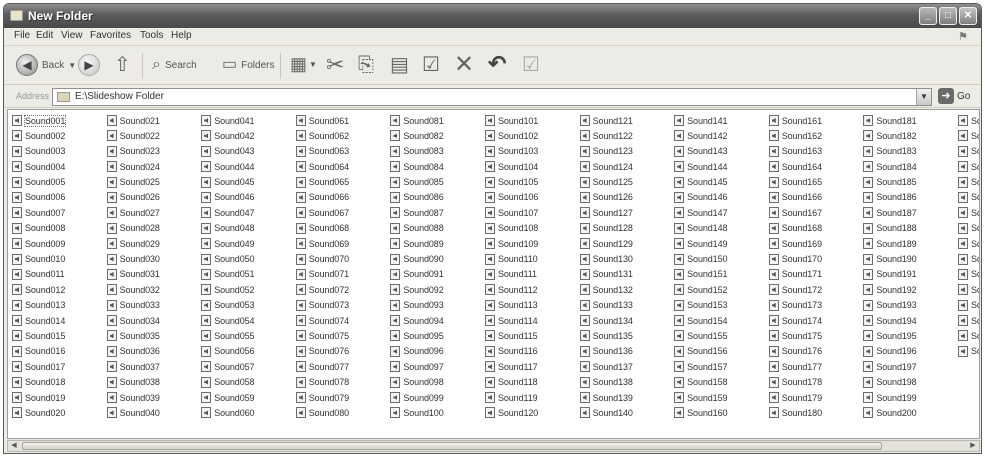 The image size is (985, 457). What do you see at coordinates (492, 16) in the screenshot?
I see `title-bar: New Folder _ □ ✕` at bounding box center [492, 16].